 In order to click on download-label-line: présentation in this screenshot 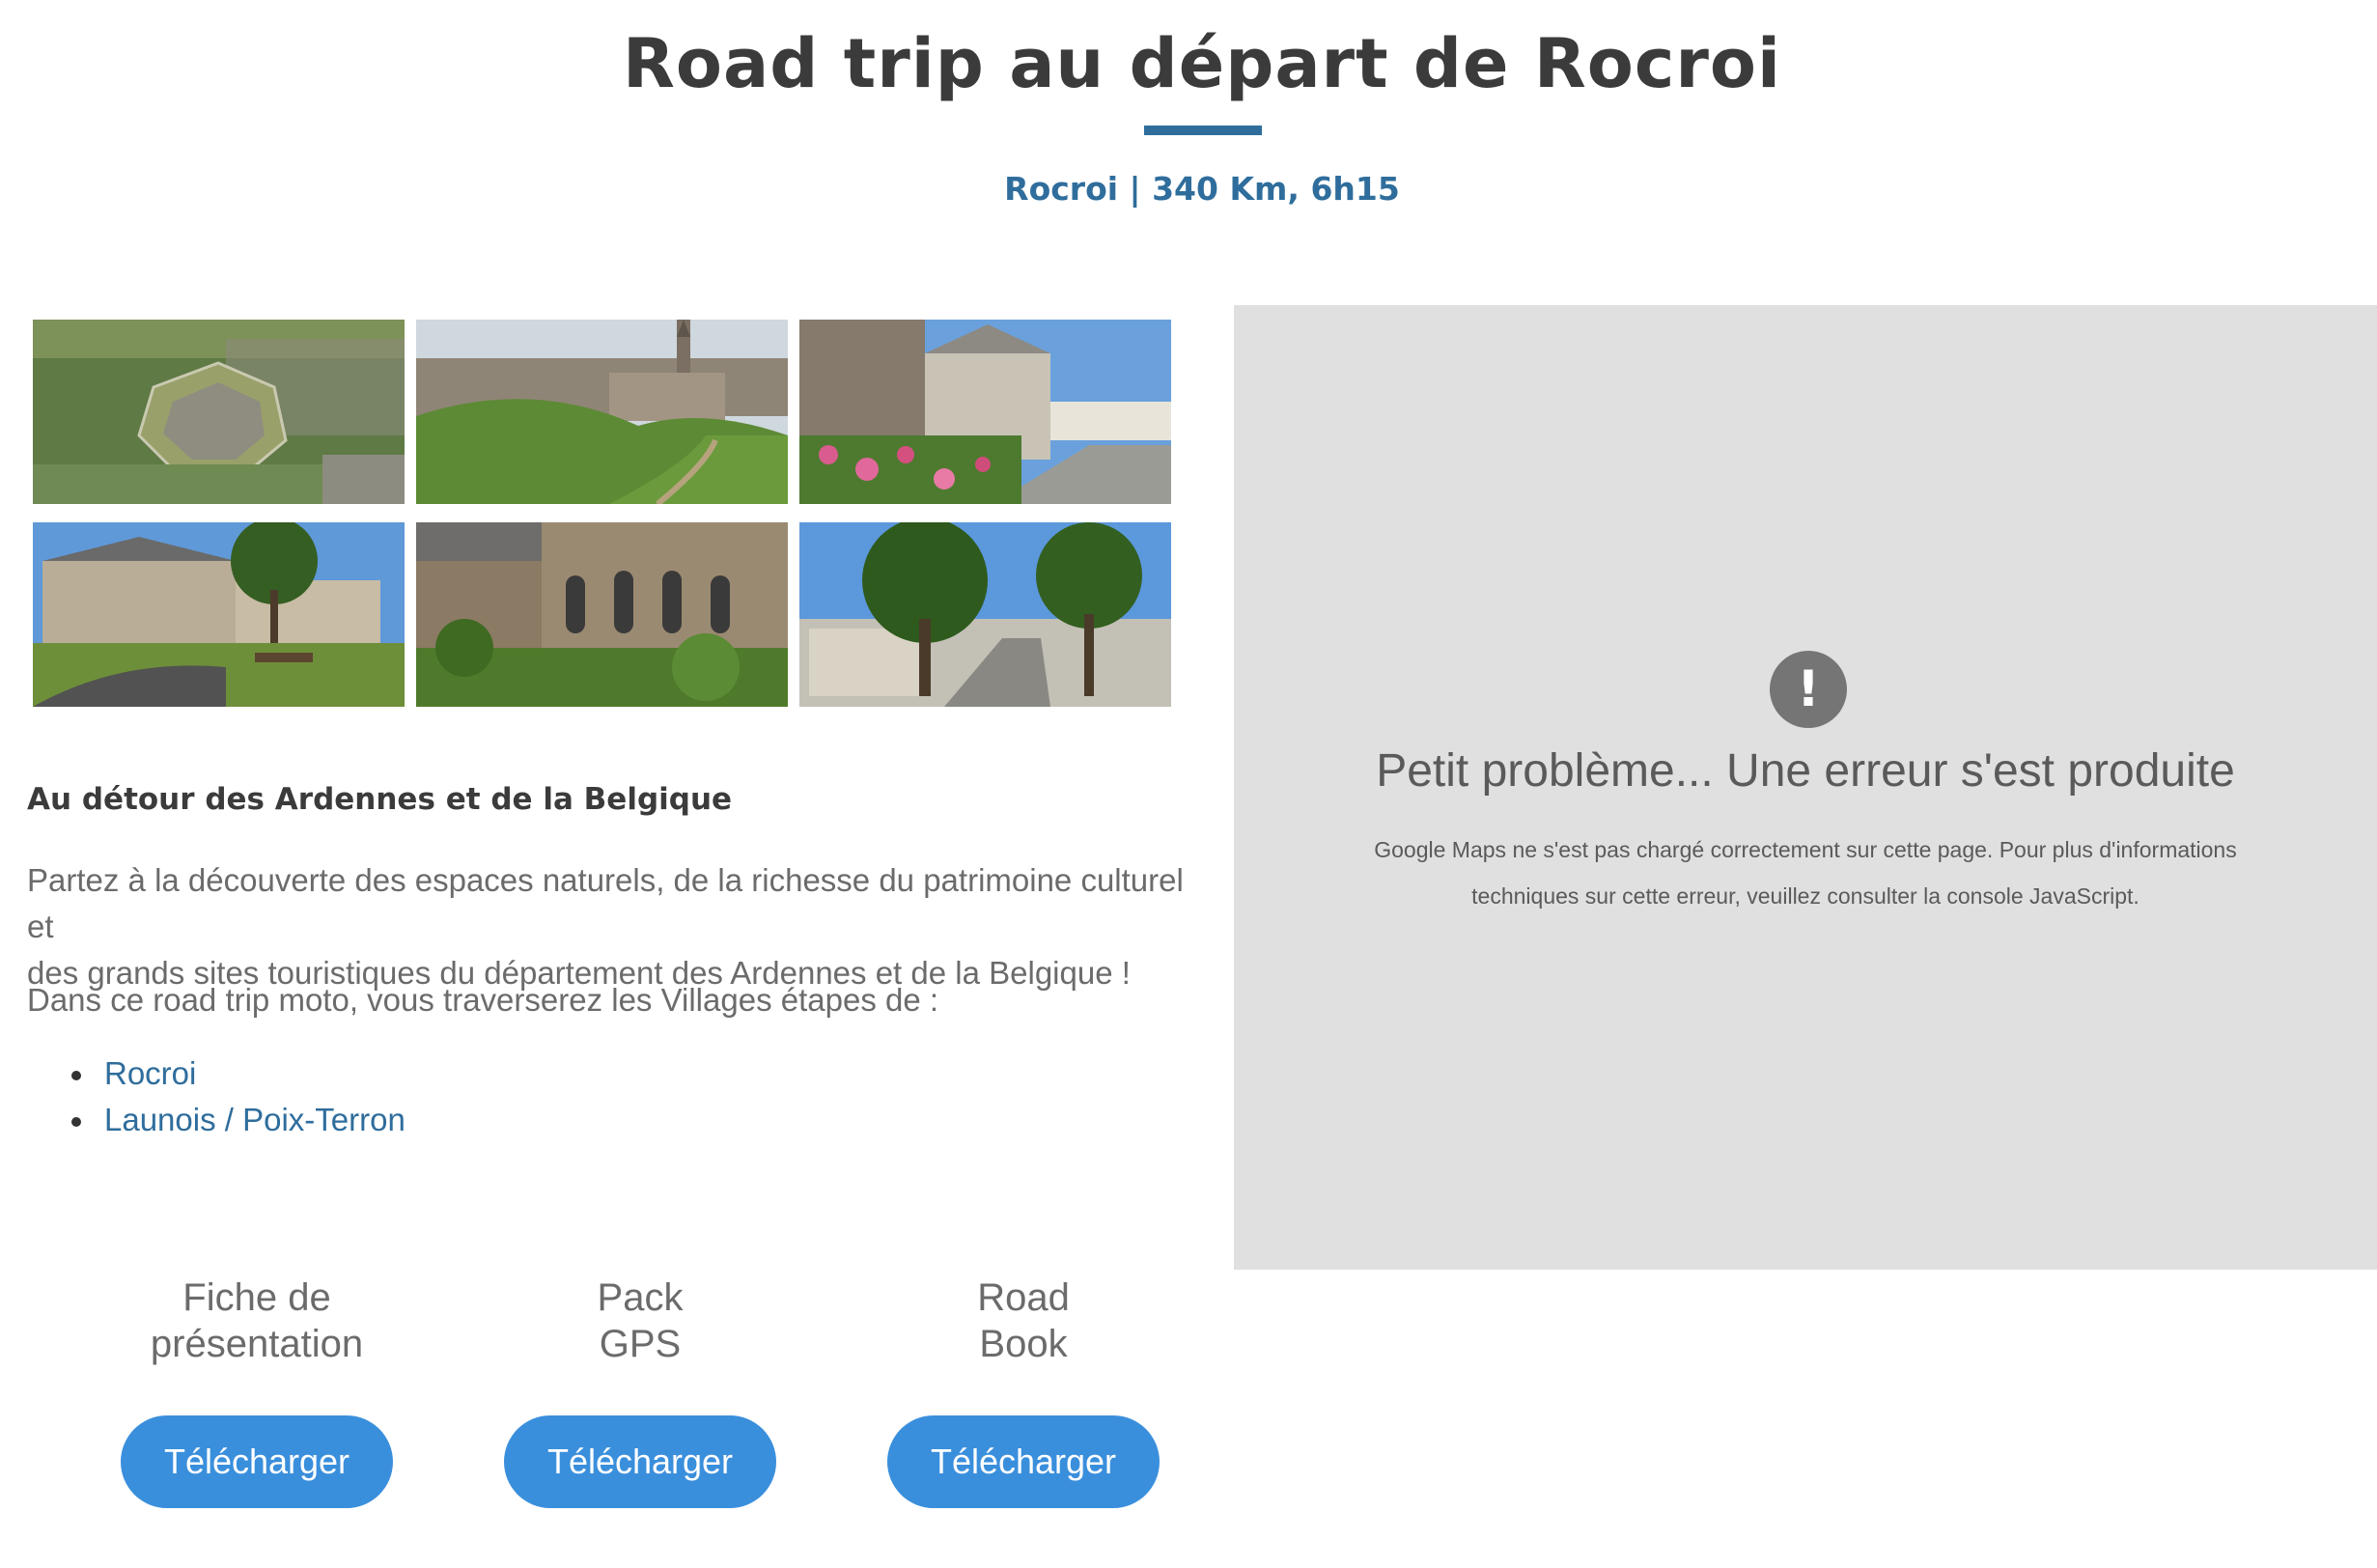, I will do `click(257, 1344)`.